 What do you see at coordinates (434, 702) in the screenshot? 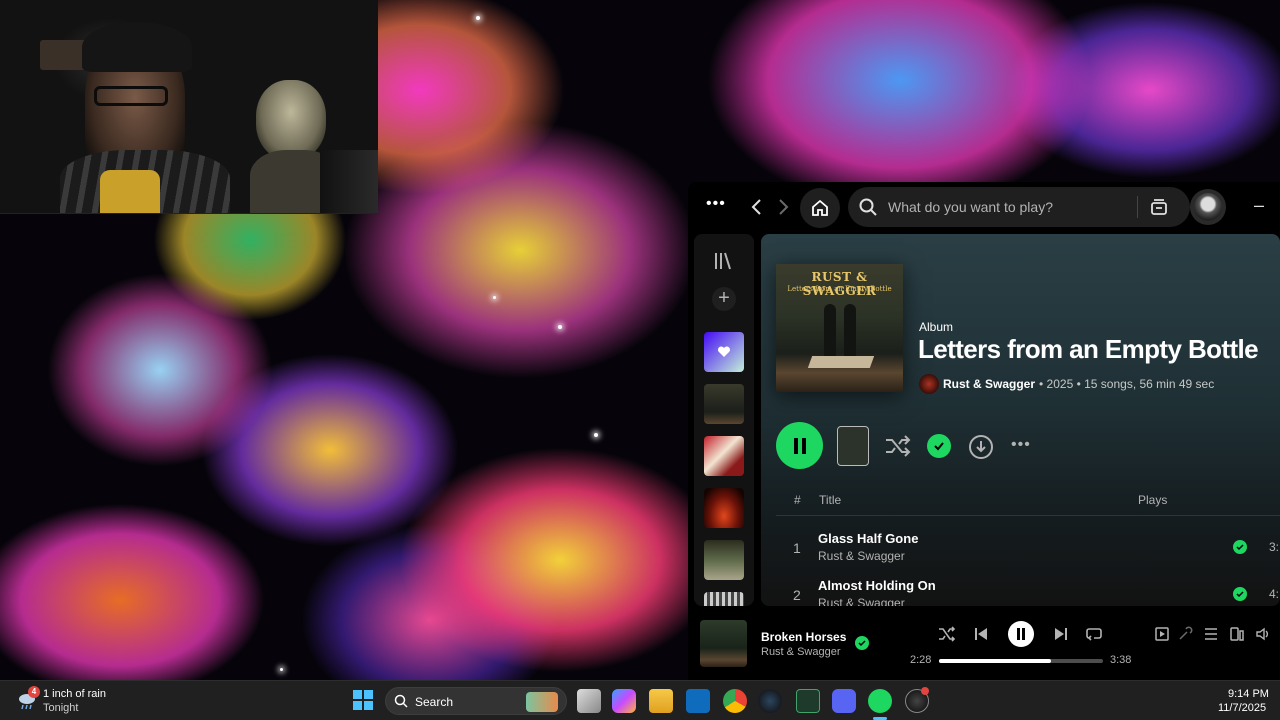
I see `taskbar-search-label: Search` at bounding box center [434, 702].